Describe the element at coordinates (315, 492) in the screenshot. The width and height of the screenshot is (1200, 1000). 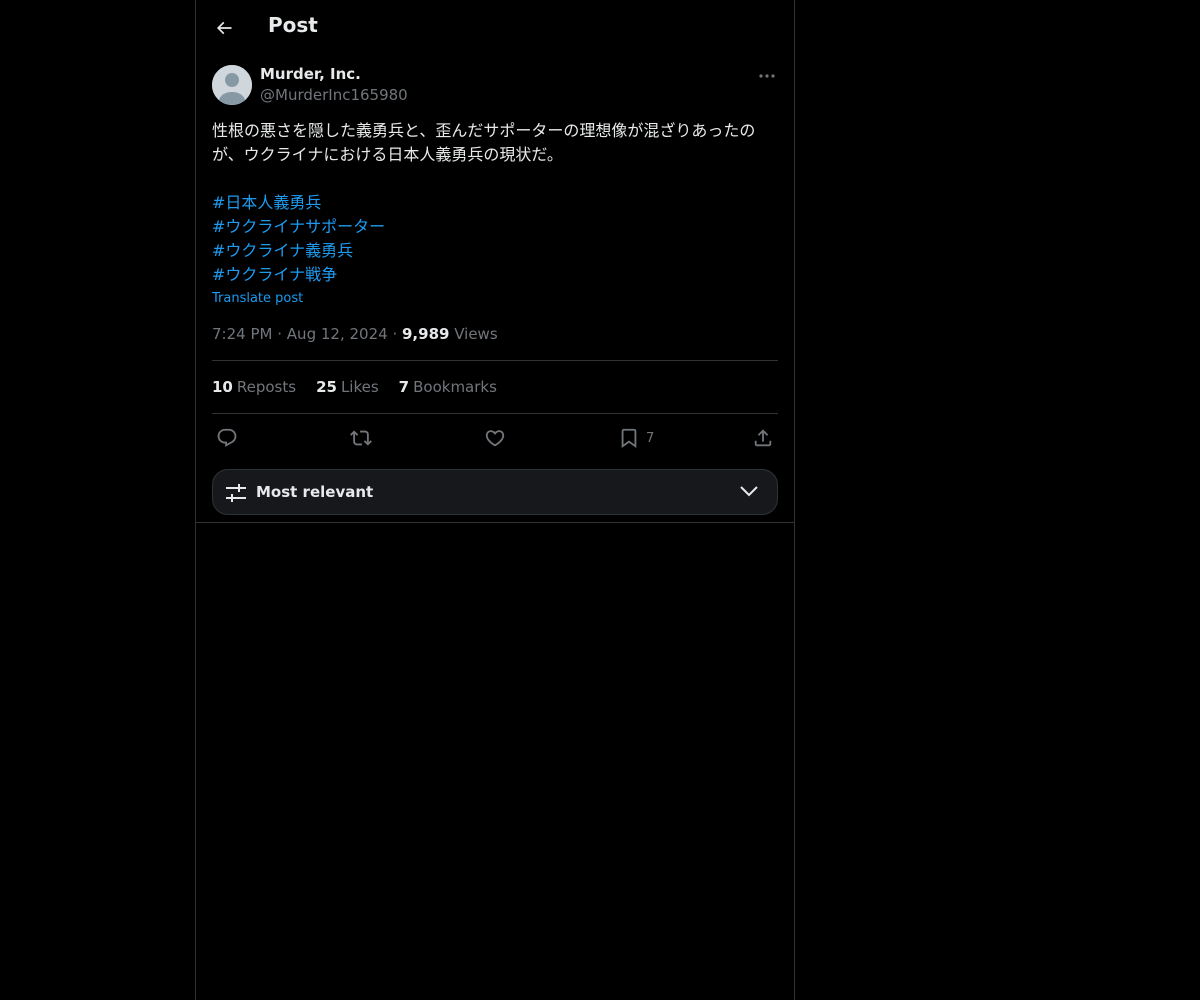
I see `sort-label: Most relevant` at that location.